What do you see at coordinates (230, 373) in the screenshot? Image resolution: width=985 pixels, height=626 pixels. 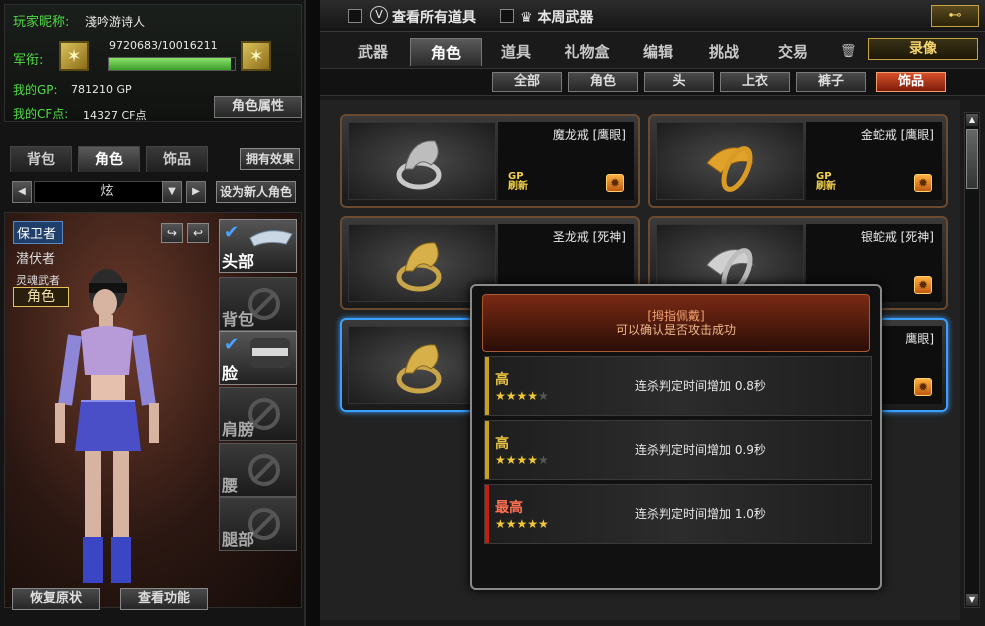 I see `slot-face-label: 脸` at bounding box center [230, 373].